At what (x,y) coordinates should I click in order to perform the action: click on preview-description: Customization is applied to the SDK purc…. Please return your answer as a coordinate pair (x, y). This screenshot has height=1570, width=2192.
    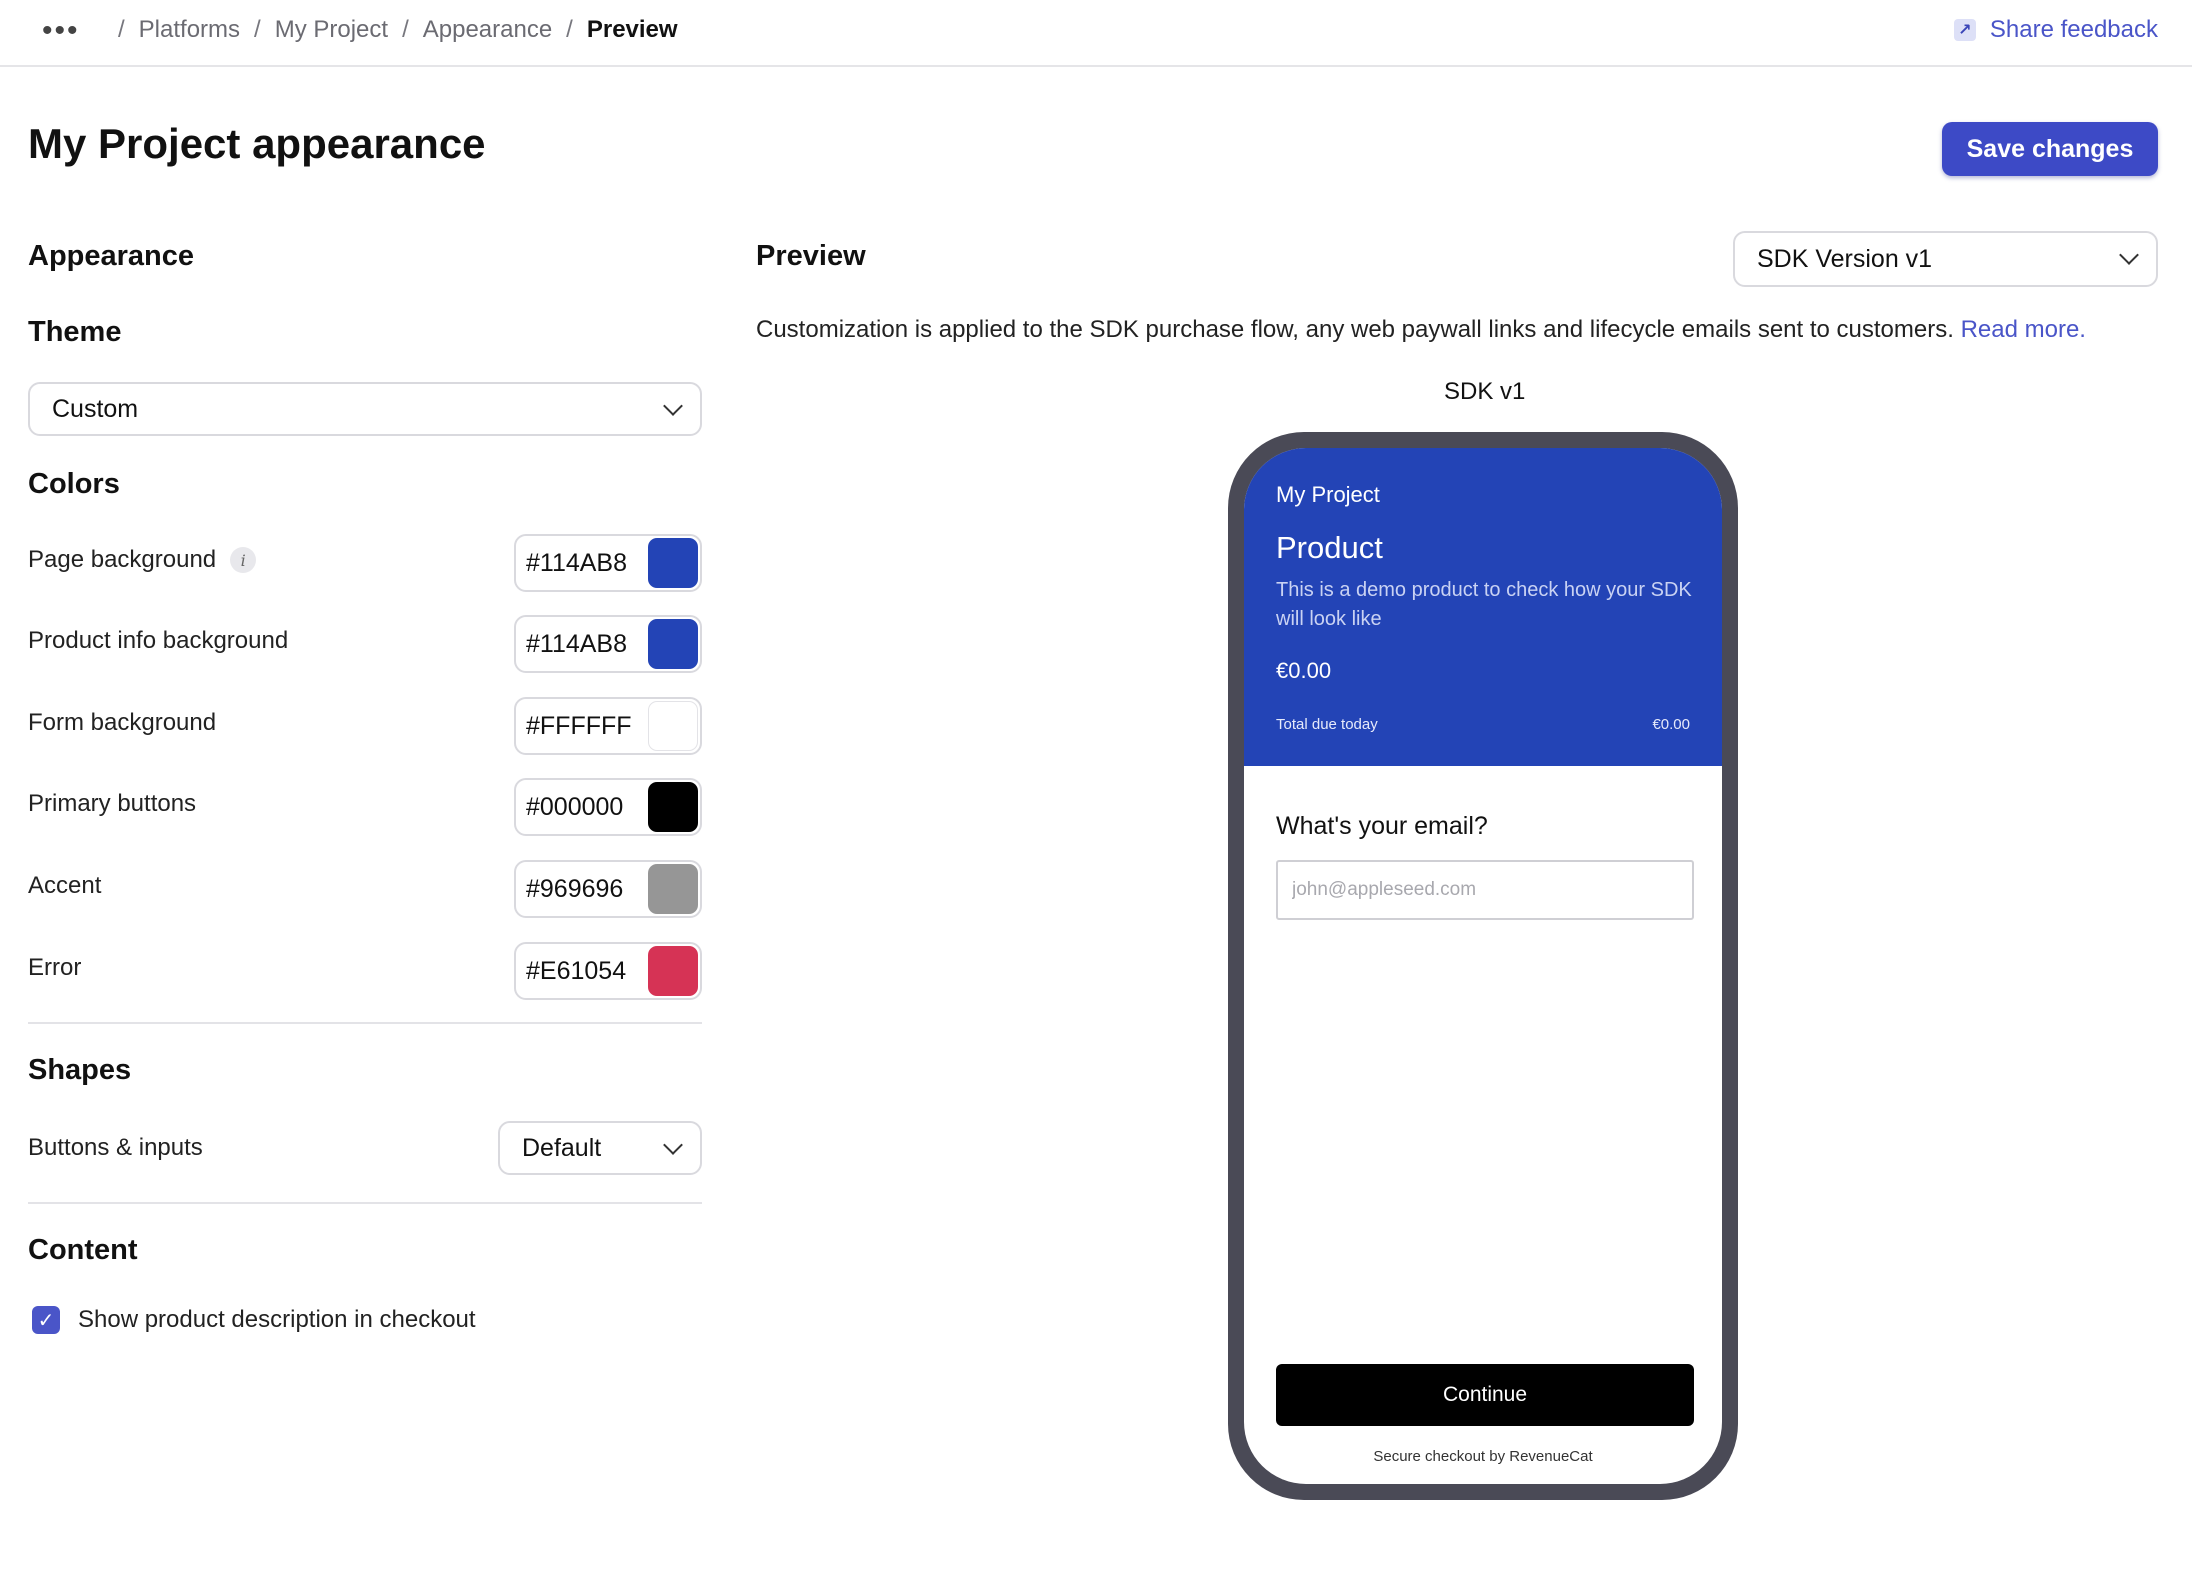
    Looking at the image, I should click on (1421, 330).